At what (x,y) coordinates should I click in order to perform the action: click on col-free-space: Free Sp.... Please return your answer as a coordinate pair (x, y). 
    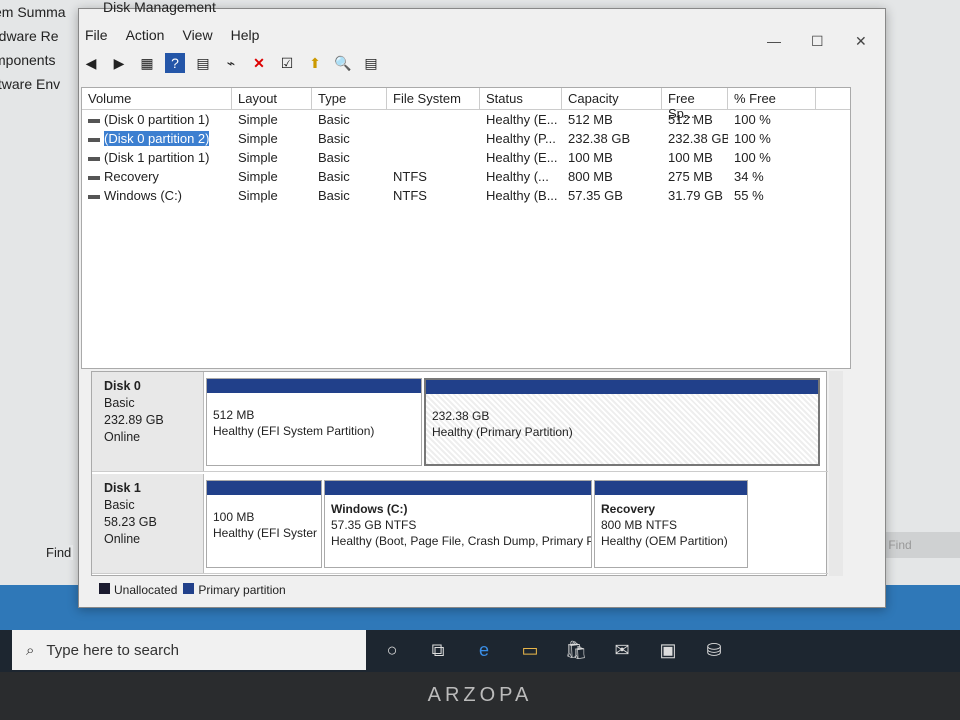
    Looking at the image, I should click on (695, 104).